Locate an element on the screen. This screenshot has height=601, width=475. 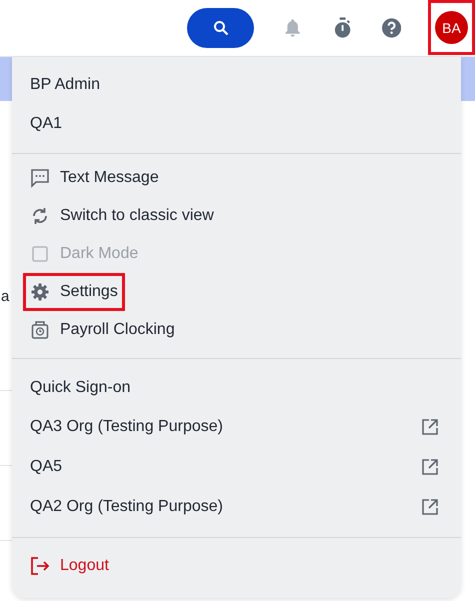
section-title: Quick Sign-on is located at coordinates (80, 388).